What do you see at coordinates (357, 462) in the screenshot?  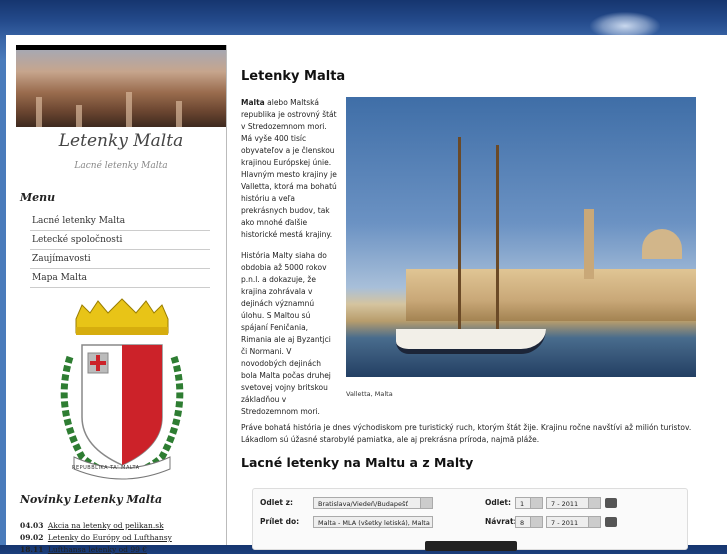 I see `section-title: Lacné letenky na Maltu a z Malty` at bounding box center [357, 462].